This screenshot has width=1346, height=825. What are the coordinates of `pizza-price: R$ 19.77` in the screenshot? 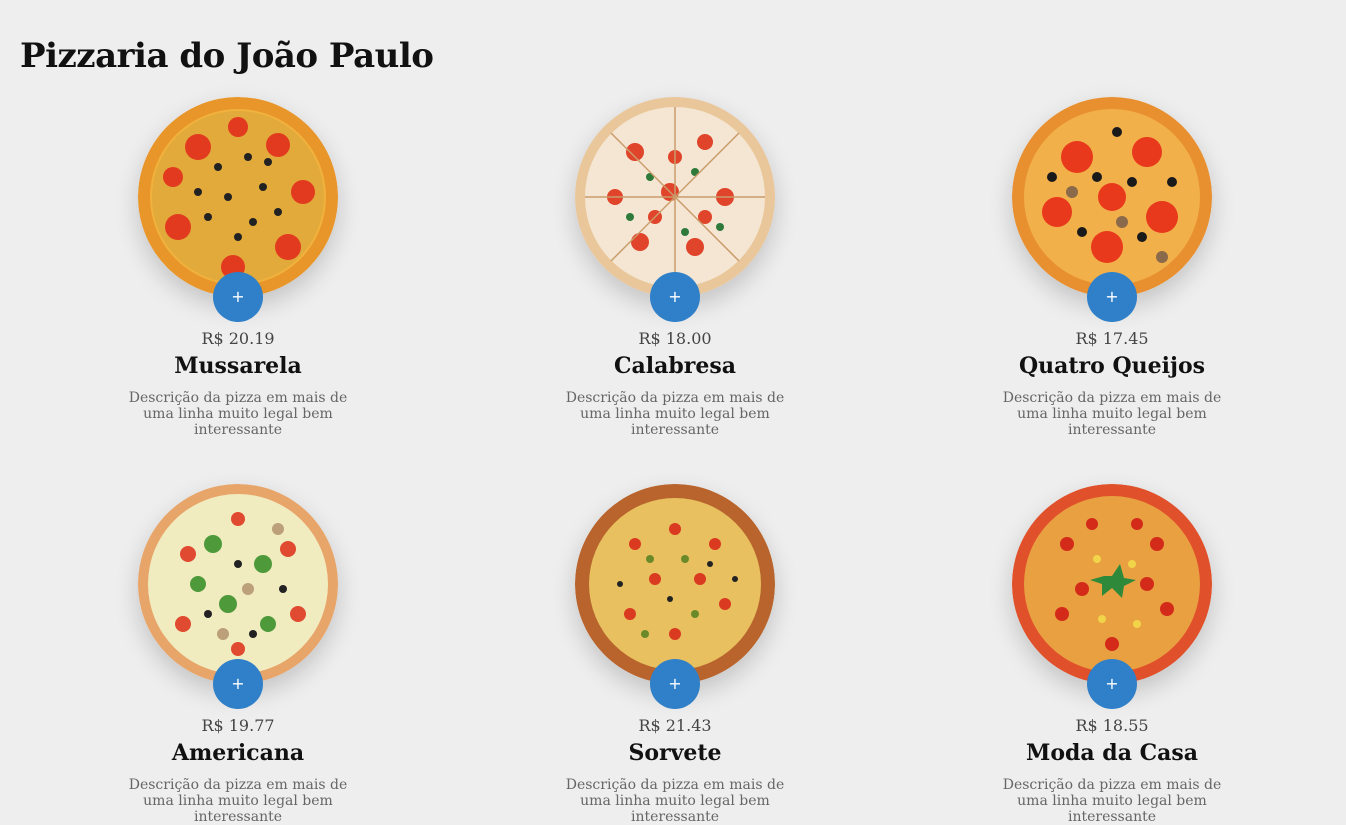 It's located at (238, 725).